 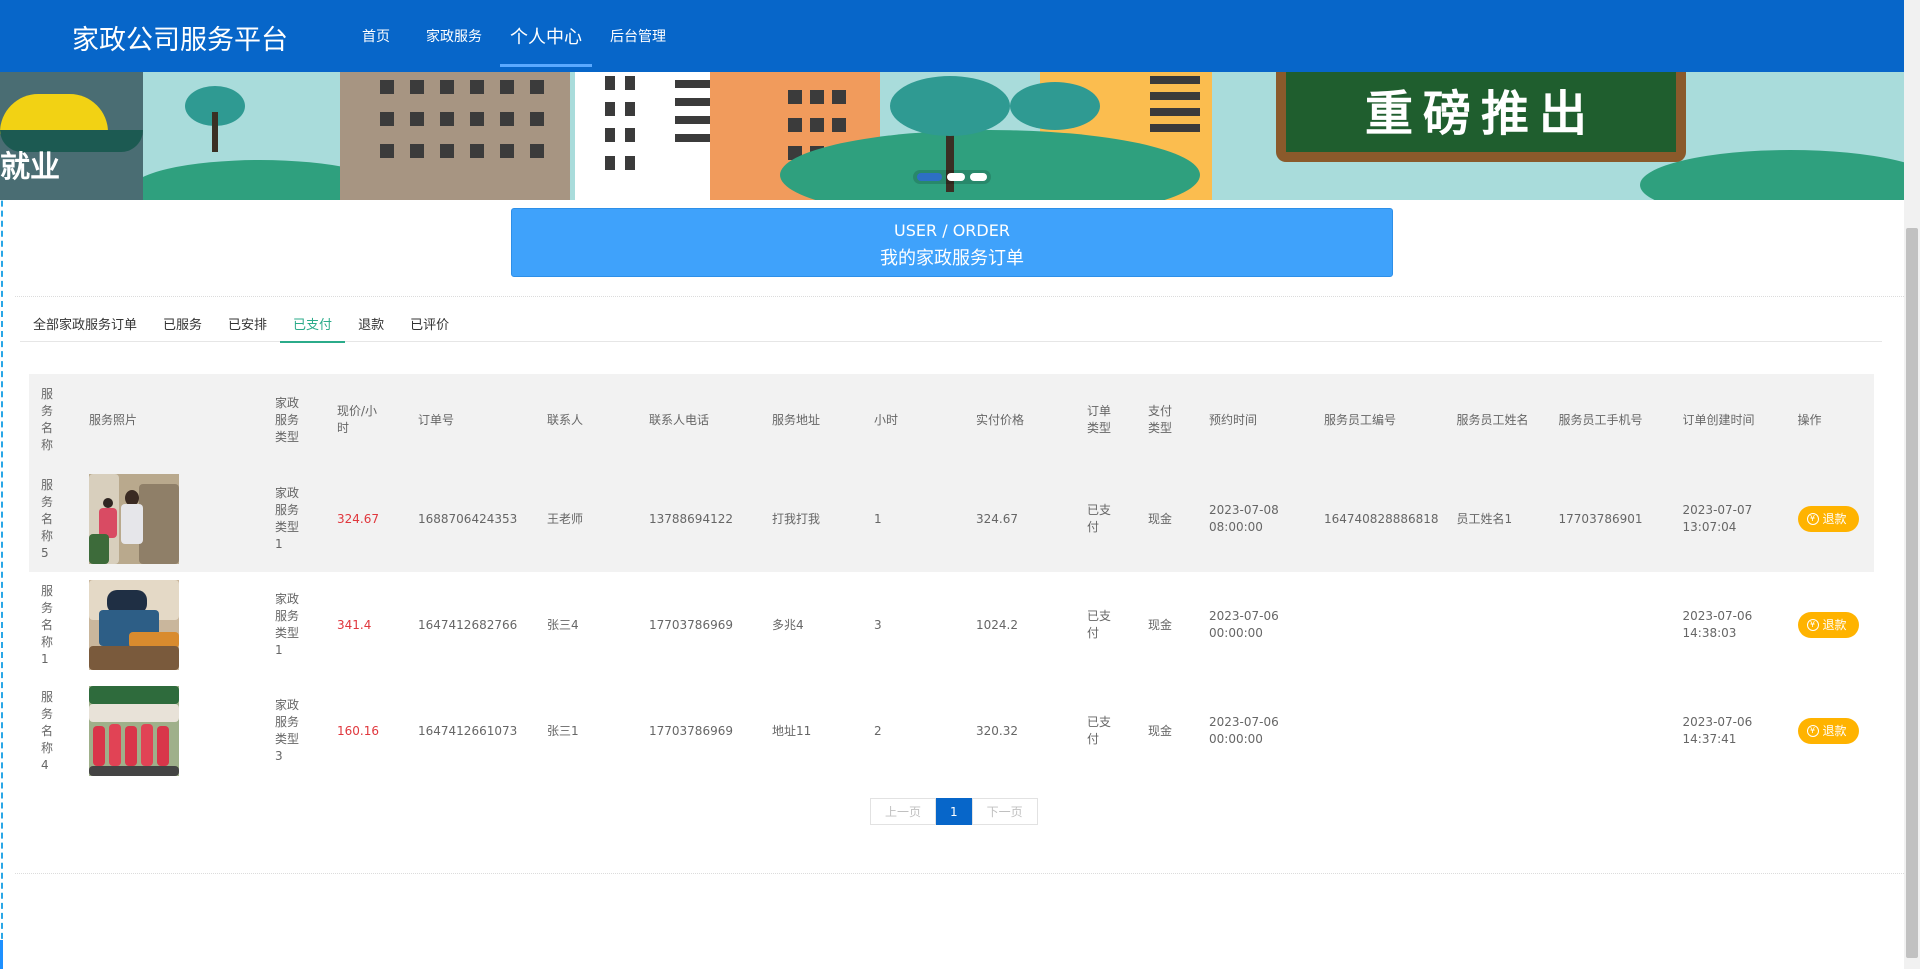 I want to click on carousel-indicators, so click(x=952, y=177).